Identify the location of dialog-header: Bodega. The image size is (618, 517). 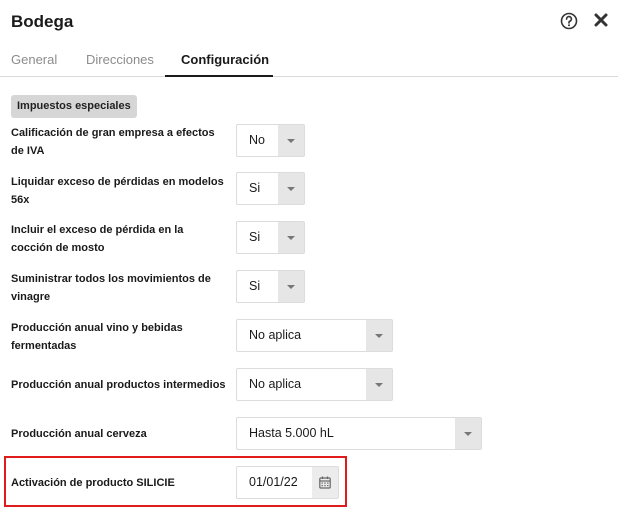
(309, 22).